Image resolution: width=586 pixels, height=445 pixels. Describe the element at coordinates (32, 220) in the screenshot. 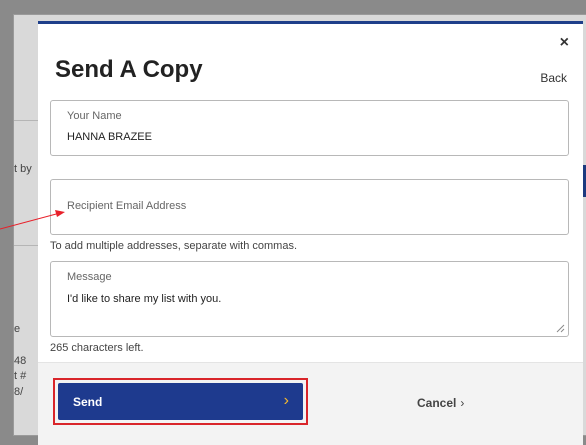

I see `annotation-arrow-icon` at that location.